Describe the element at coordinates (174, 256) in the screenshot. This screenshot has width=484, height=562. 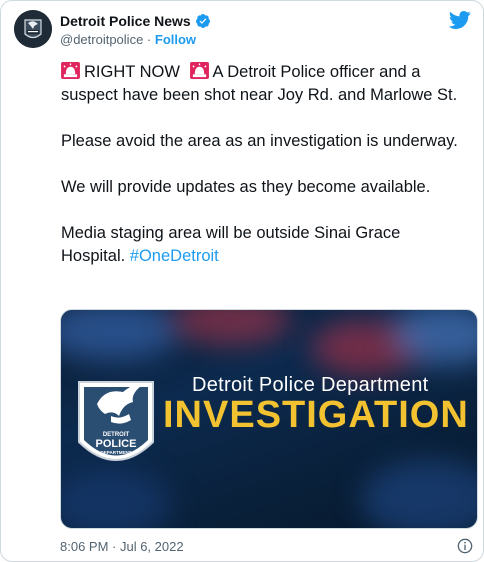
I see `hashtag-link: #OneDetroit` at that location.